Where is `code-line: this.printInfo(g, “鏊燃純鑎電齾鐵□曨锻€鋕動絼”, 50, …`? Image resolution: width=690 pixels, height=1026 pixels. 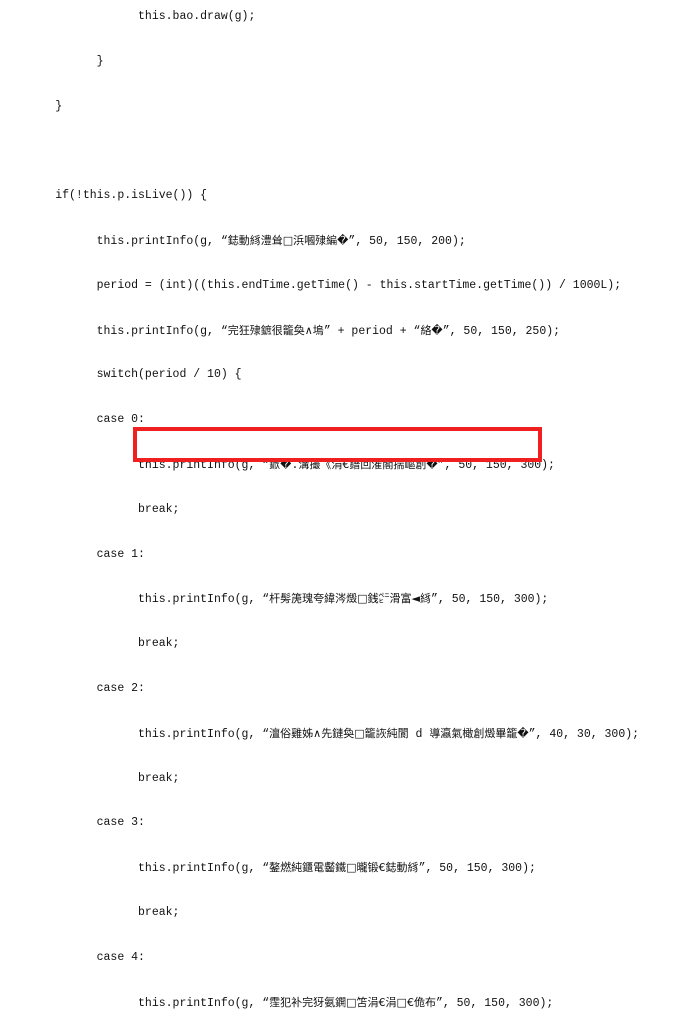
code-line: this.printInfo(g, “鏊燃純鑎電齾鐵□曨锻€鋕動絼”, 50, … is located at coordinates (337, 868).